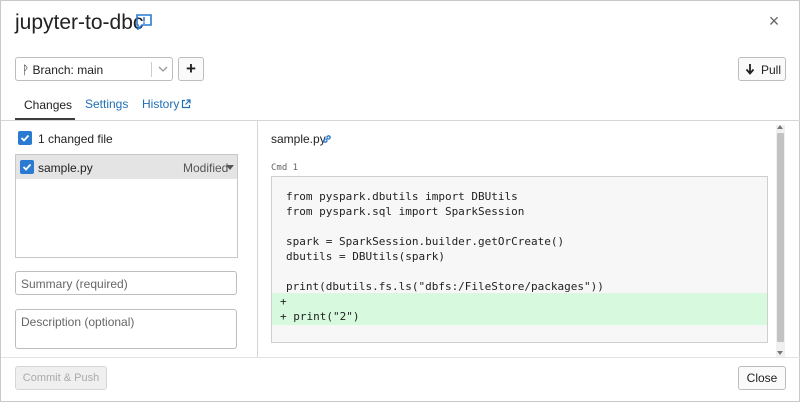 This screenshot has width=800, height=402. I want to click on description-input: Description (optional), so click(126, 329).